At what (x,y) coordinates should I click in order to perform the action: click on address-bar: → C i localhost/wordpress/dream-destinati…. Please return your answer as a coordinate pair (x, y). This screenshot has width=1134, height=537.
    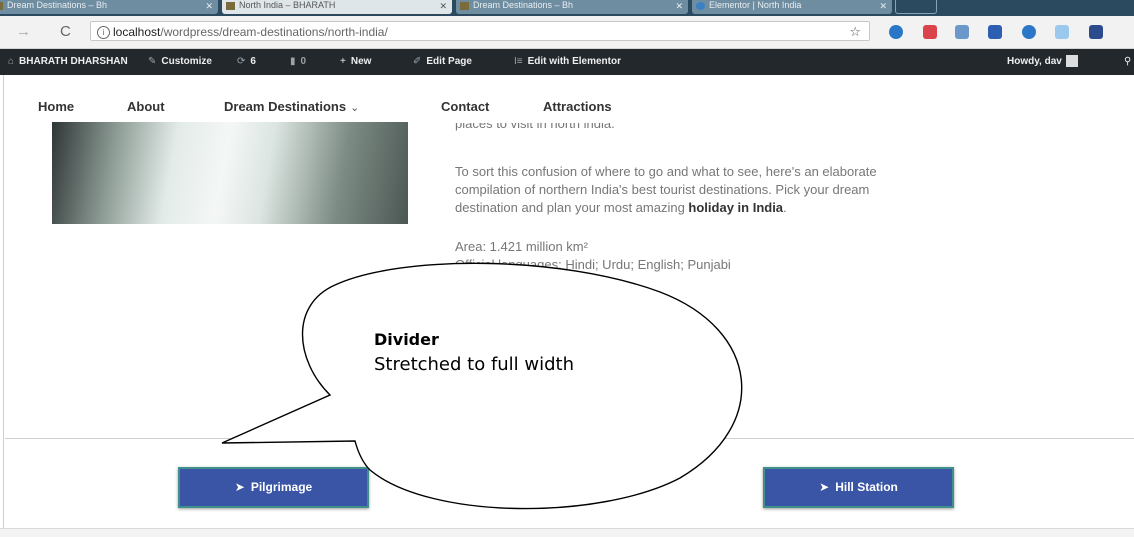
    Looking at the image, I should click on (567, 32).